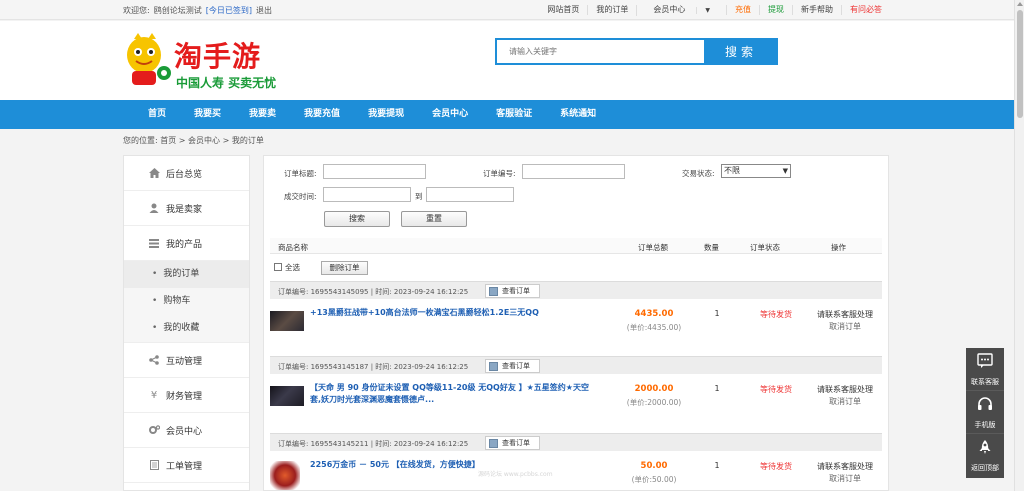  What do you see at coordinates (357, 219) in the screenshot?
I see `filter-search-button: 搜索` at bounding box center [357, 219].